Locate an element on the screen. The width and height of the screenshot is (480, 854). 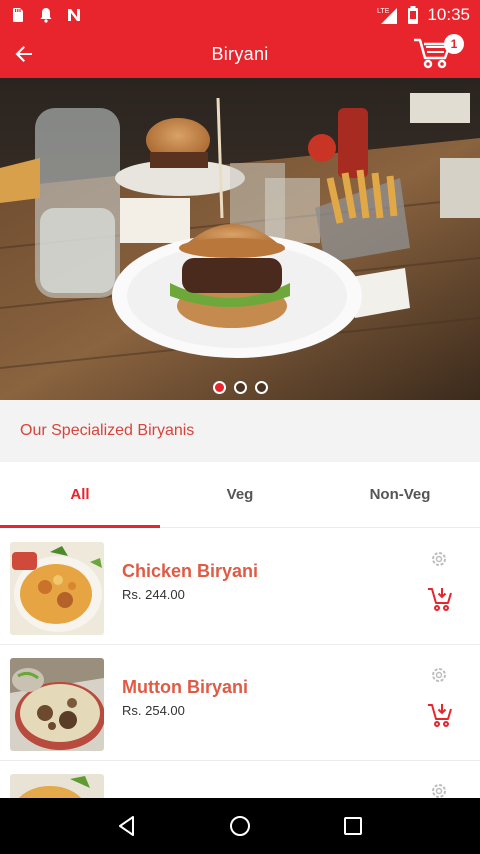
list-item is located at coordinates (240, 779).